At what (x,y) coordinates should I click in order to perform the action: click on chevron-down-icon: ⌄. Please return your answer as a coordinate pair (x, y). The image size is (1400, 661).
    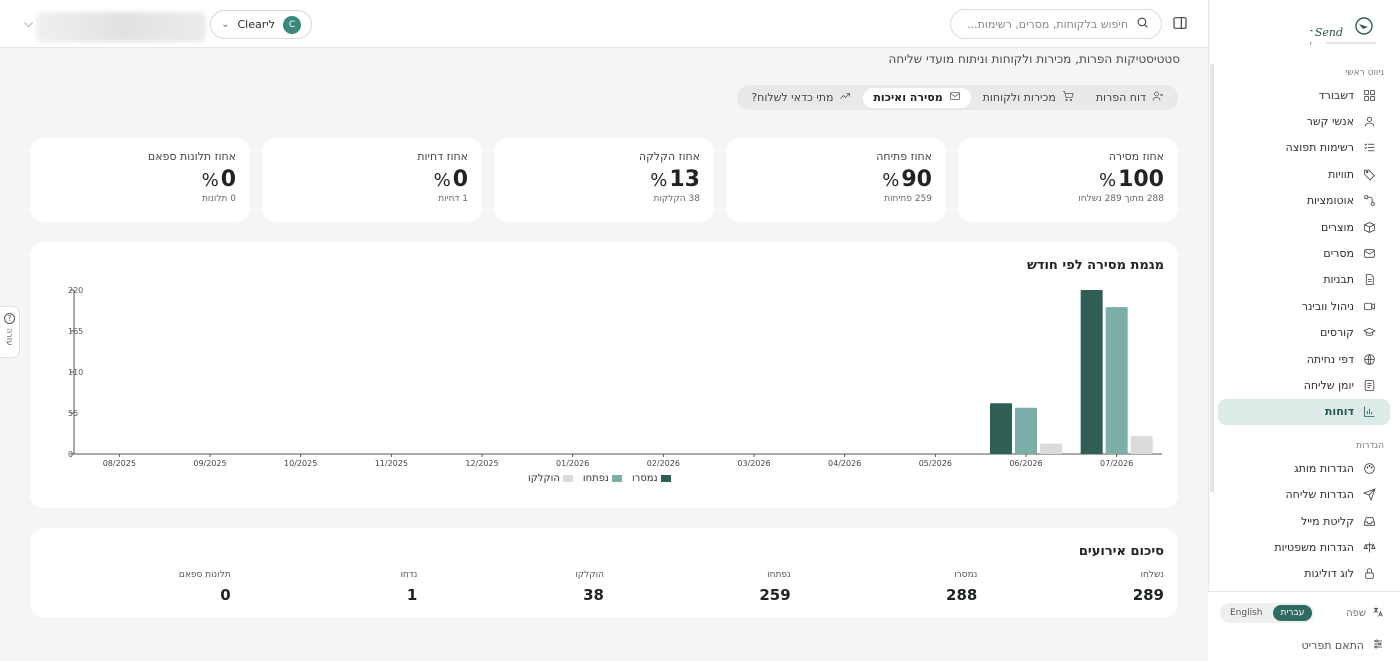
    Looking at the image, I should click on (225, 24).